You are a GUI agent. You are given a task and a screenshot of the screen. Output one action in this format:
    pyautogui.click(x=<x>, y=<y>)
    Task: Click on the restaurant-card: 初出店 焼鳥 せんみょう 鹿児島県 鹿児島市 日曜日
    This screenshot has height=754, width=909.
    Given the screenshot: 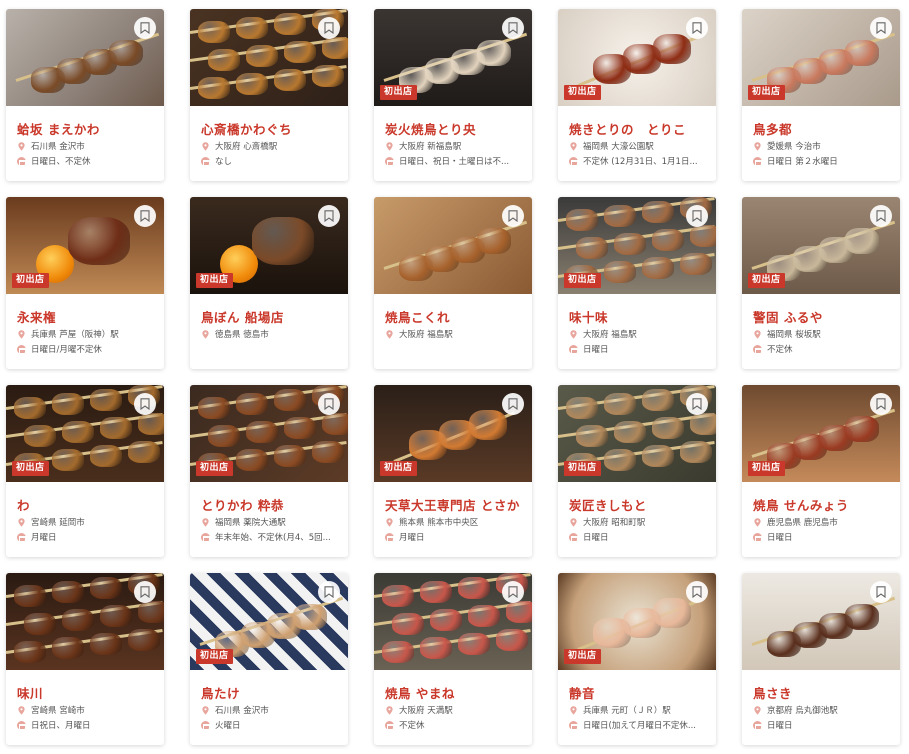 What is the action you would take?
    pyautogui.click(x=821, y=471)
    